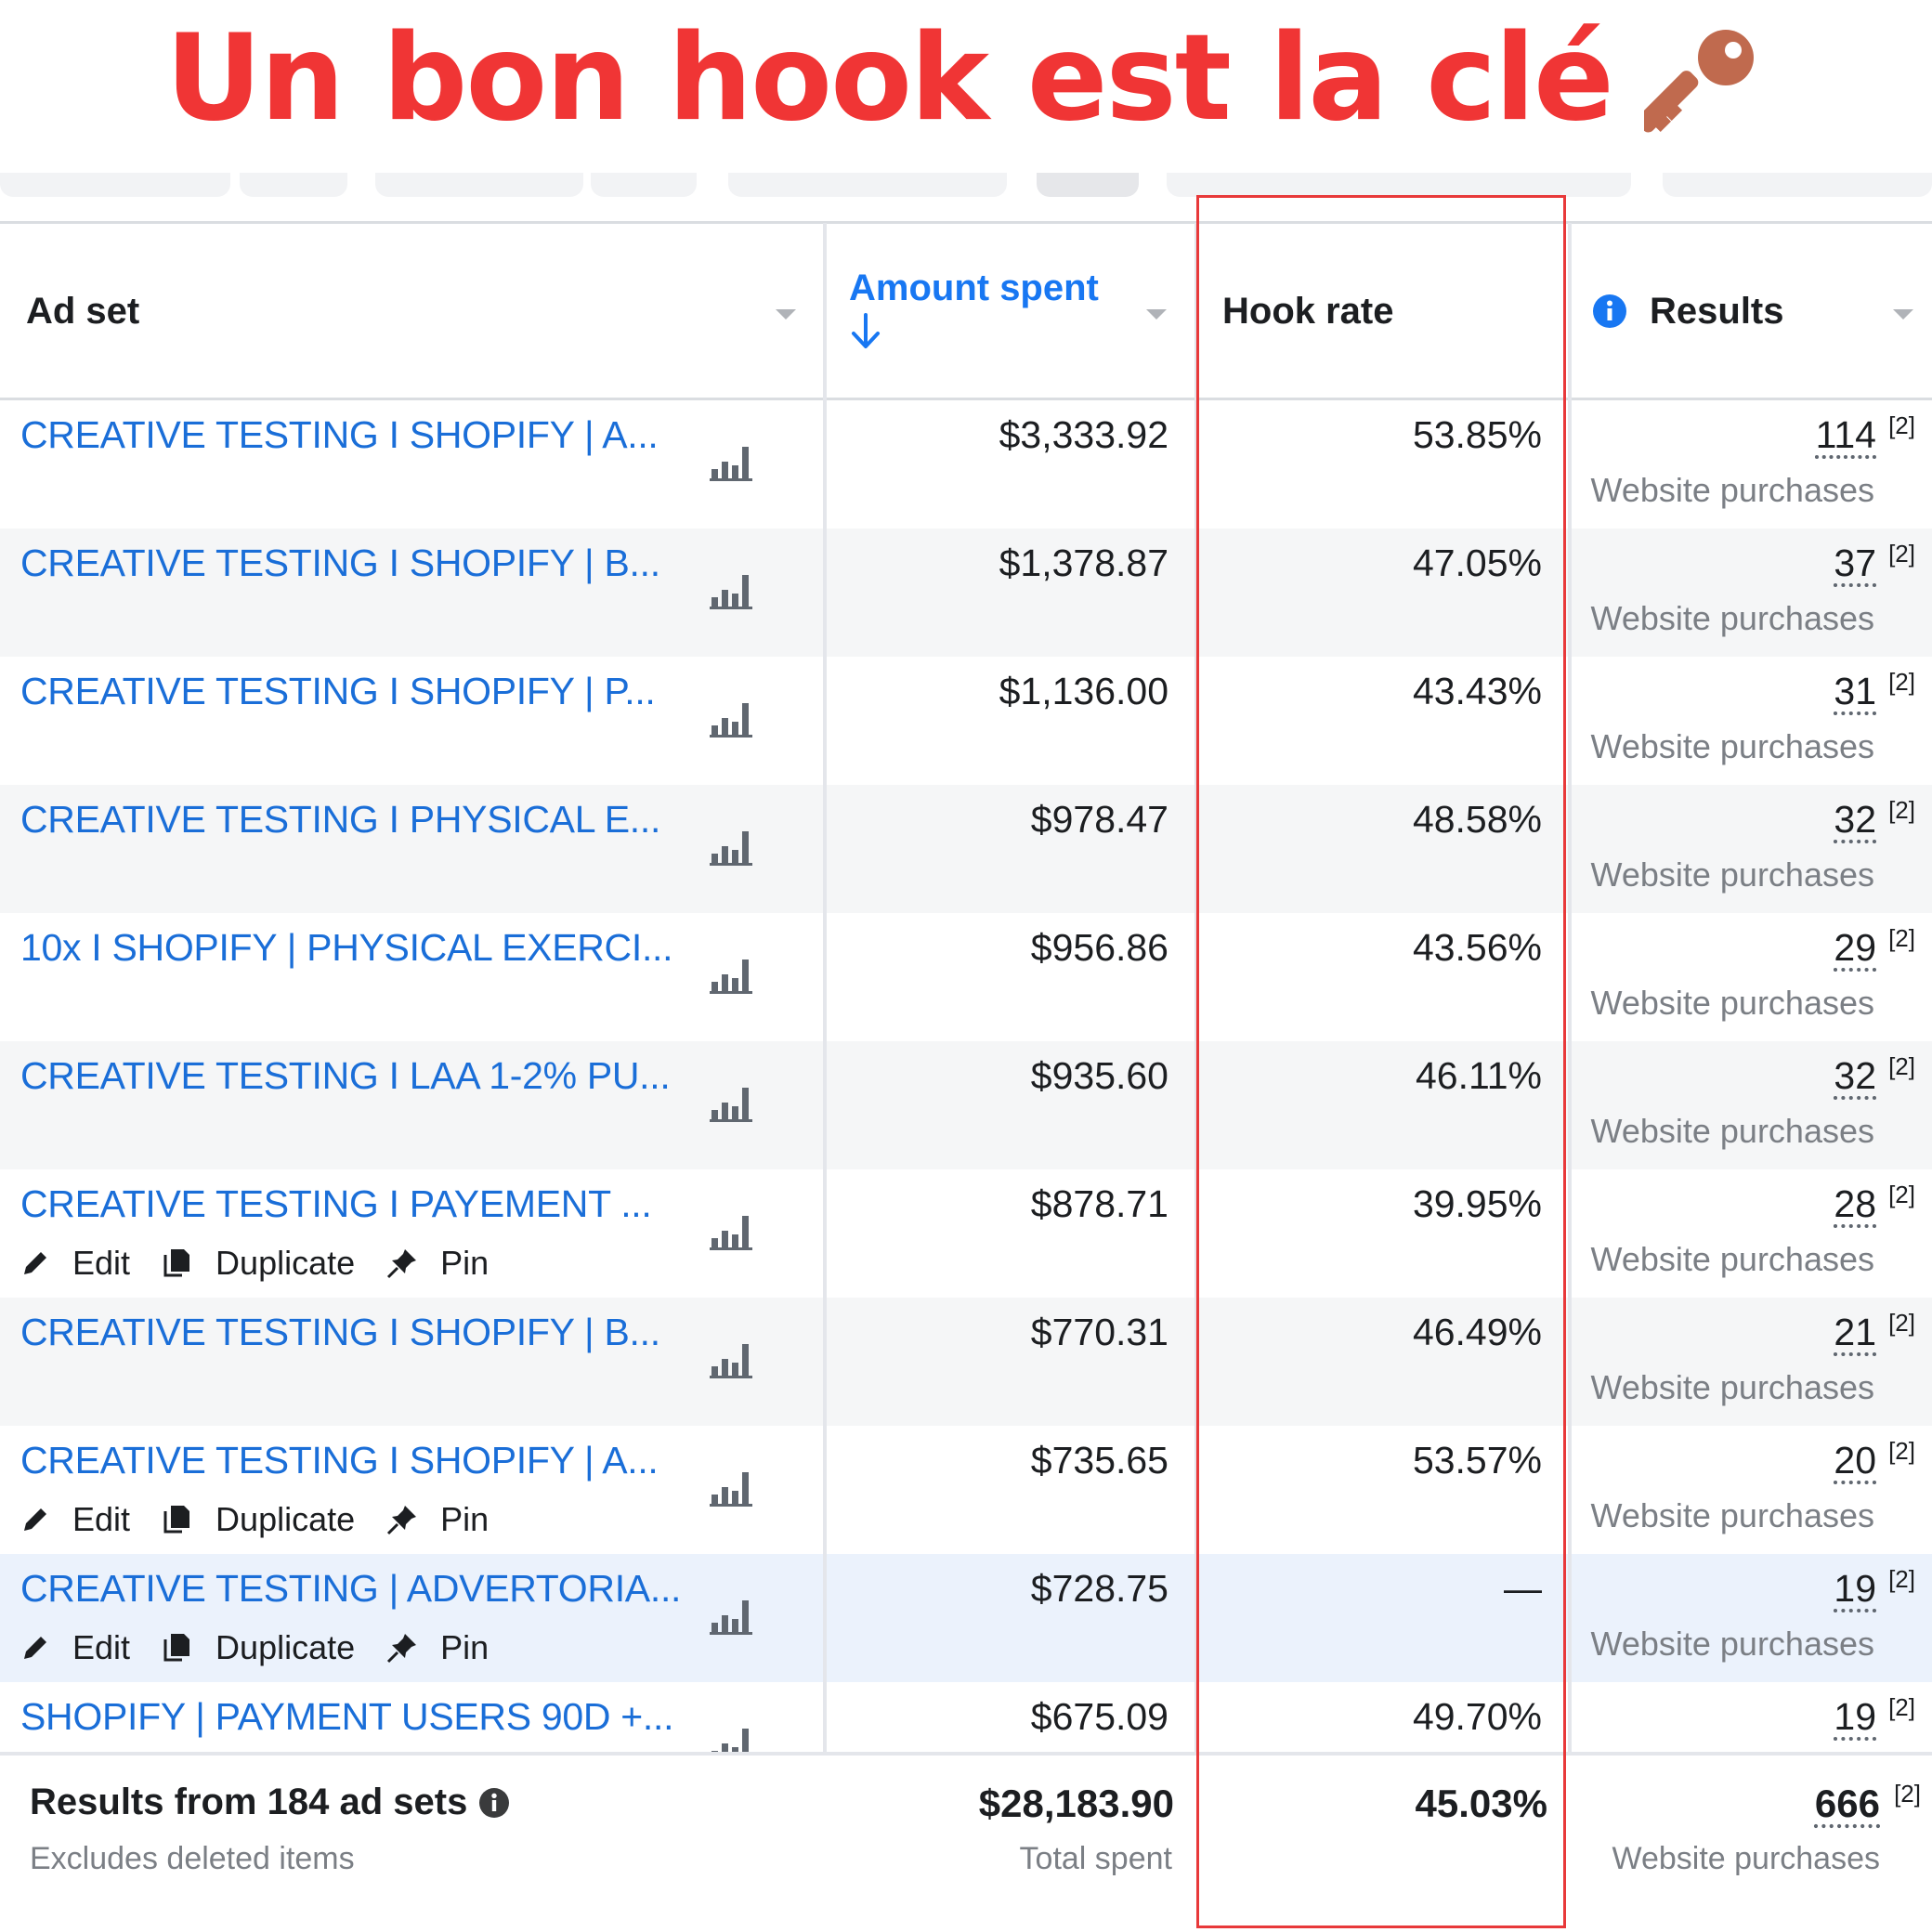 This screenshot has height=1932, width=1932. I want to click on results-cell: 31, so click(1855, 691).